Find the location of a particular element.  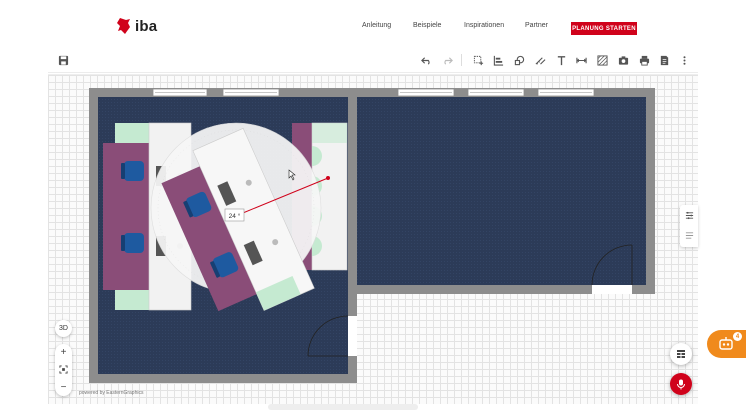

properties-icon is located at coordinates (689, 215).